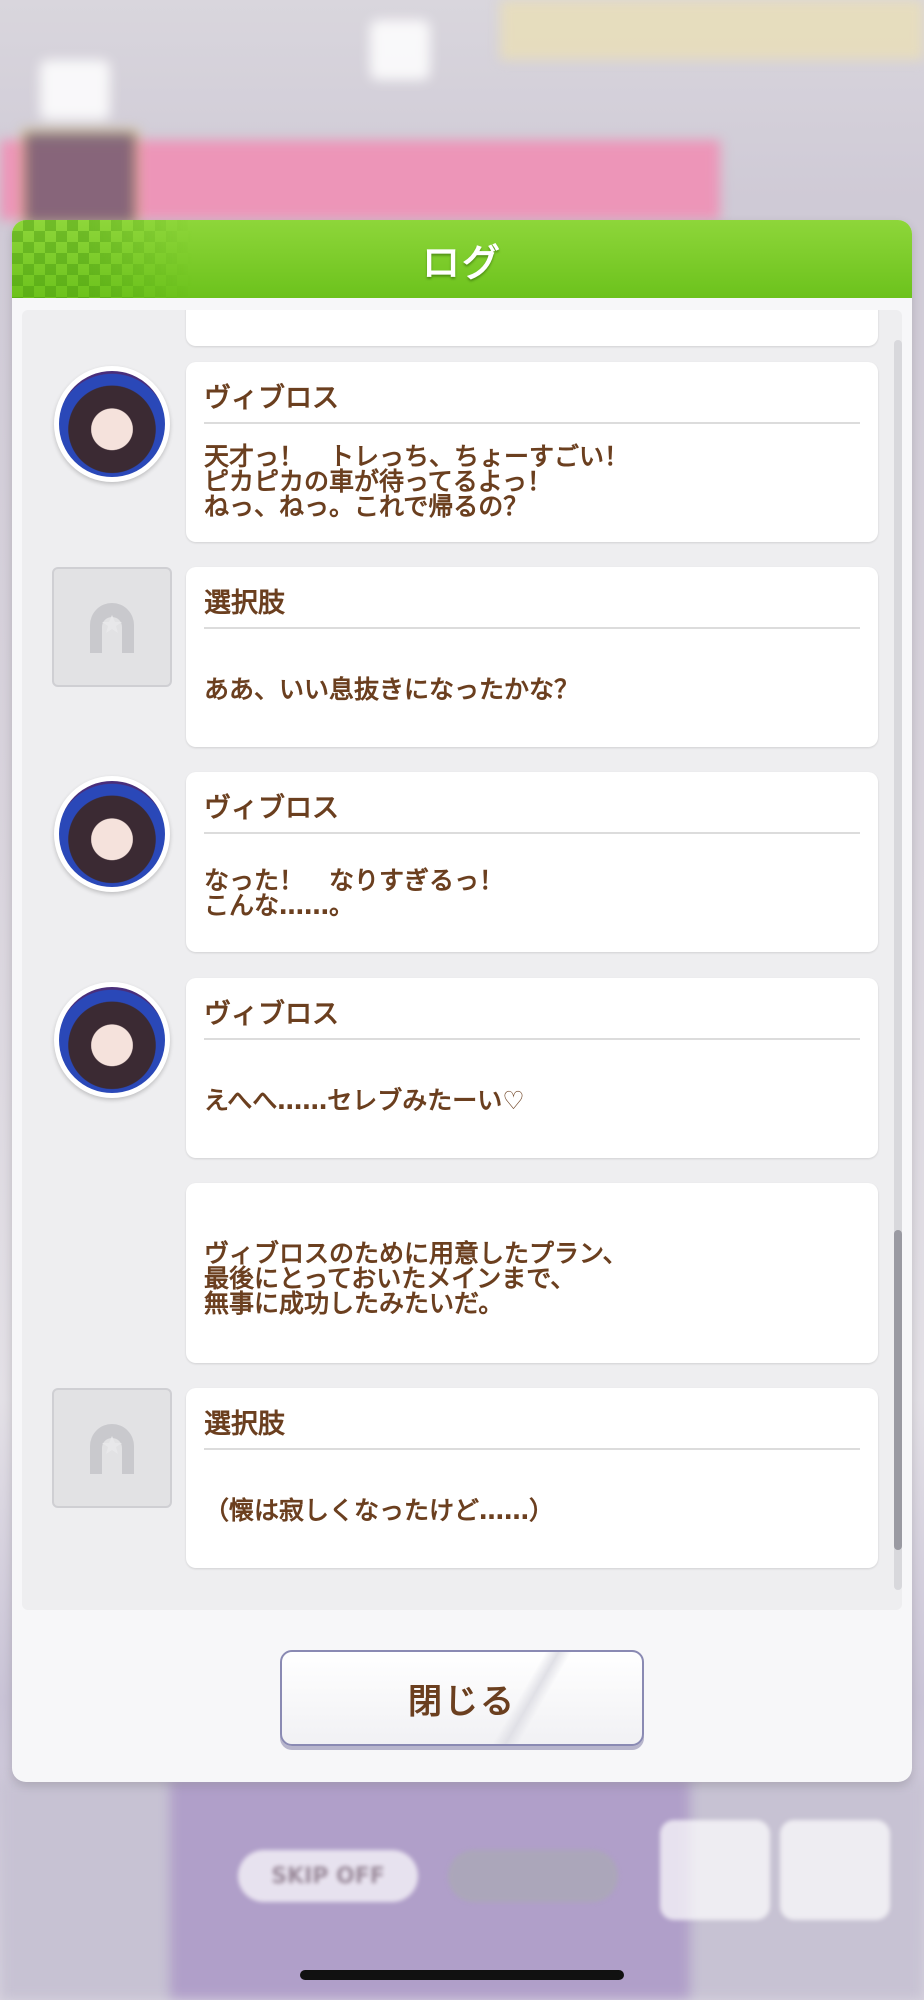  What do you see at coordinates (80, 178) in the screenshot?
I see `background-portrait` at bounding box center [80, 178].